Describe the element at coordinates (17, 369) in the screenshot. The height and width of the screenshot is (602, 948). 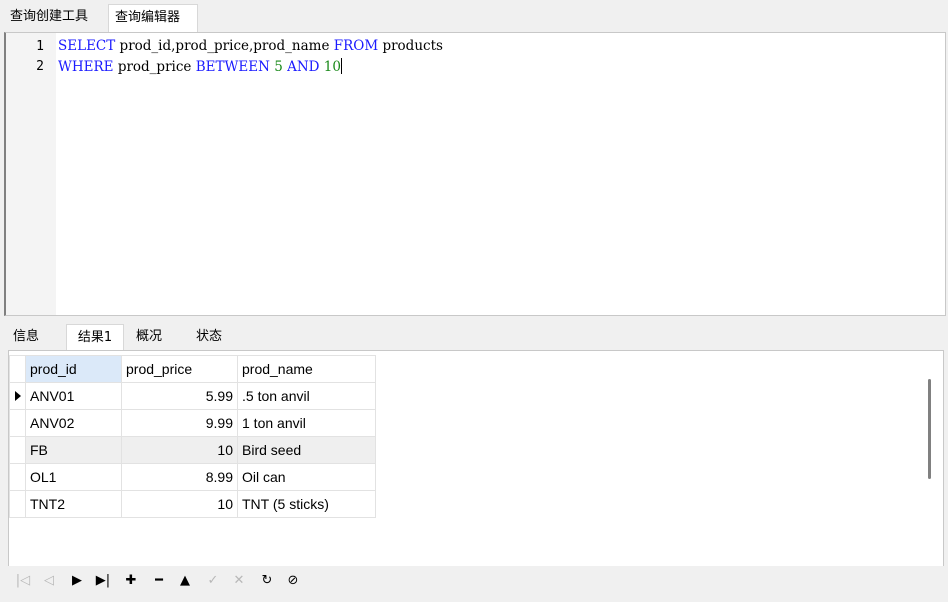
I see `row-indicator-header` at that location.